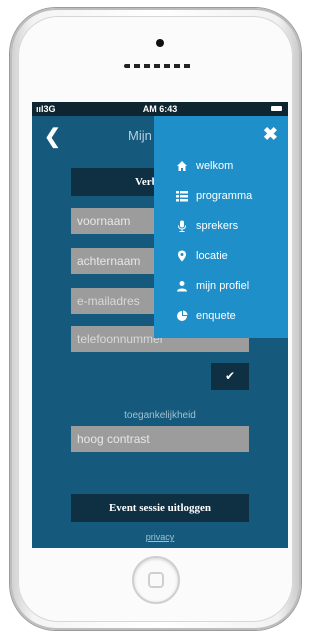  I want to click on nav-menu: ✖ welkom programma sprekers locatie mijn, so click(221, 227).